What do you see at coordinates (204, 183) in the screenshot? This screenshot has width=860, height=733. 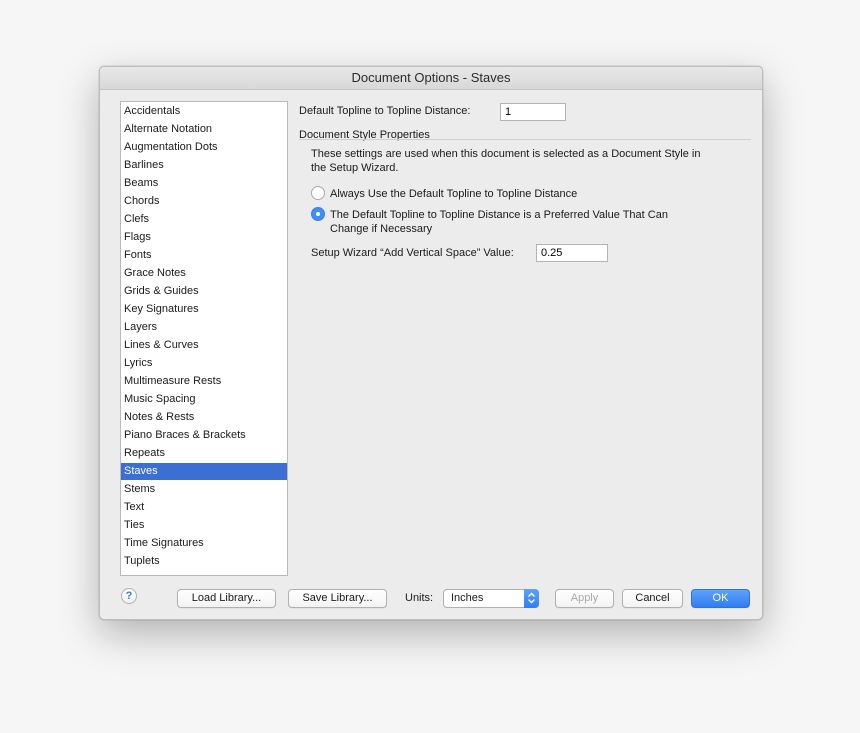 I see `category-item-beams: Beams` at bounding box center [204, 183].